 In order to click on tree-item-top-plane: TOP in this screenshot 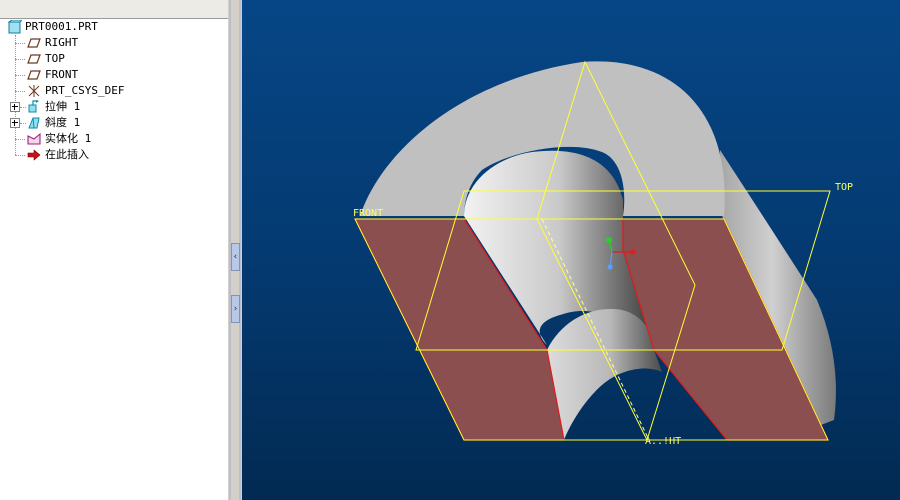, I will do `click(113, 59)`.